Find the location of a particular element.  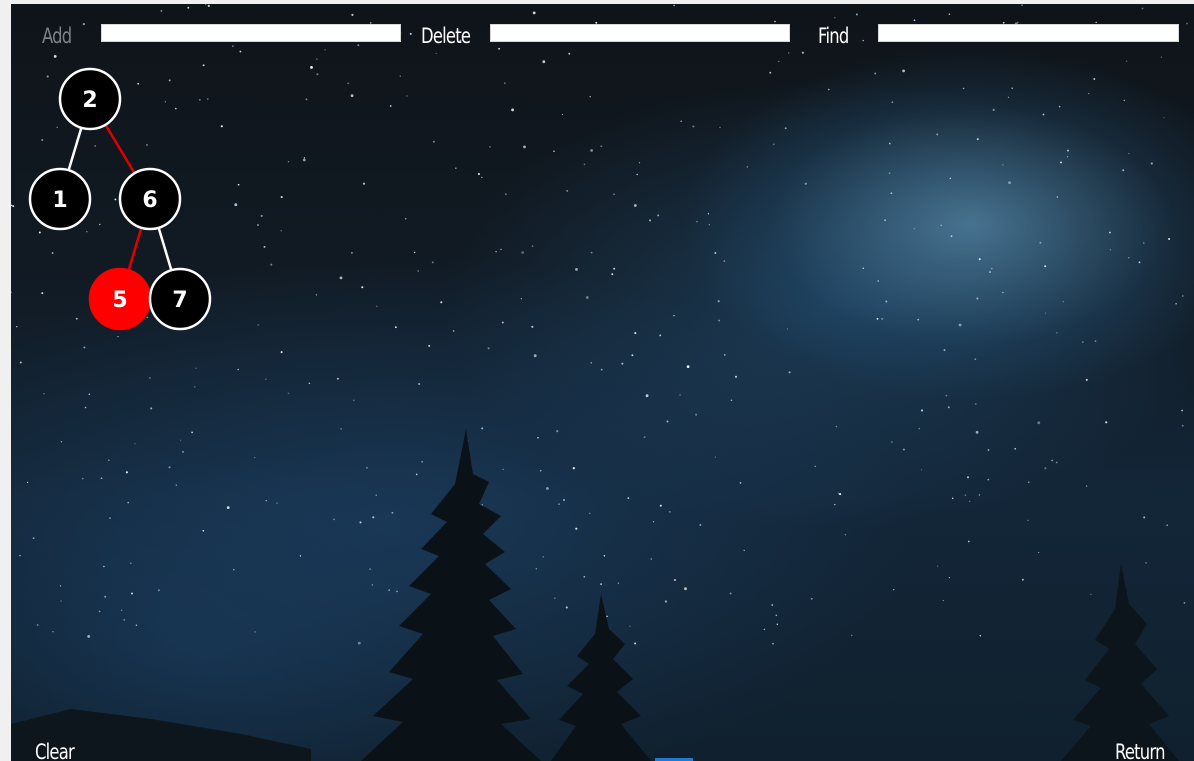

tree-node-key: 6 is located at coordinates (149, 200).